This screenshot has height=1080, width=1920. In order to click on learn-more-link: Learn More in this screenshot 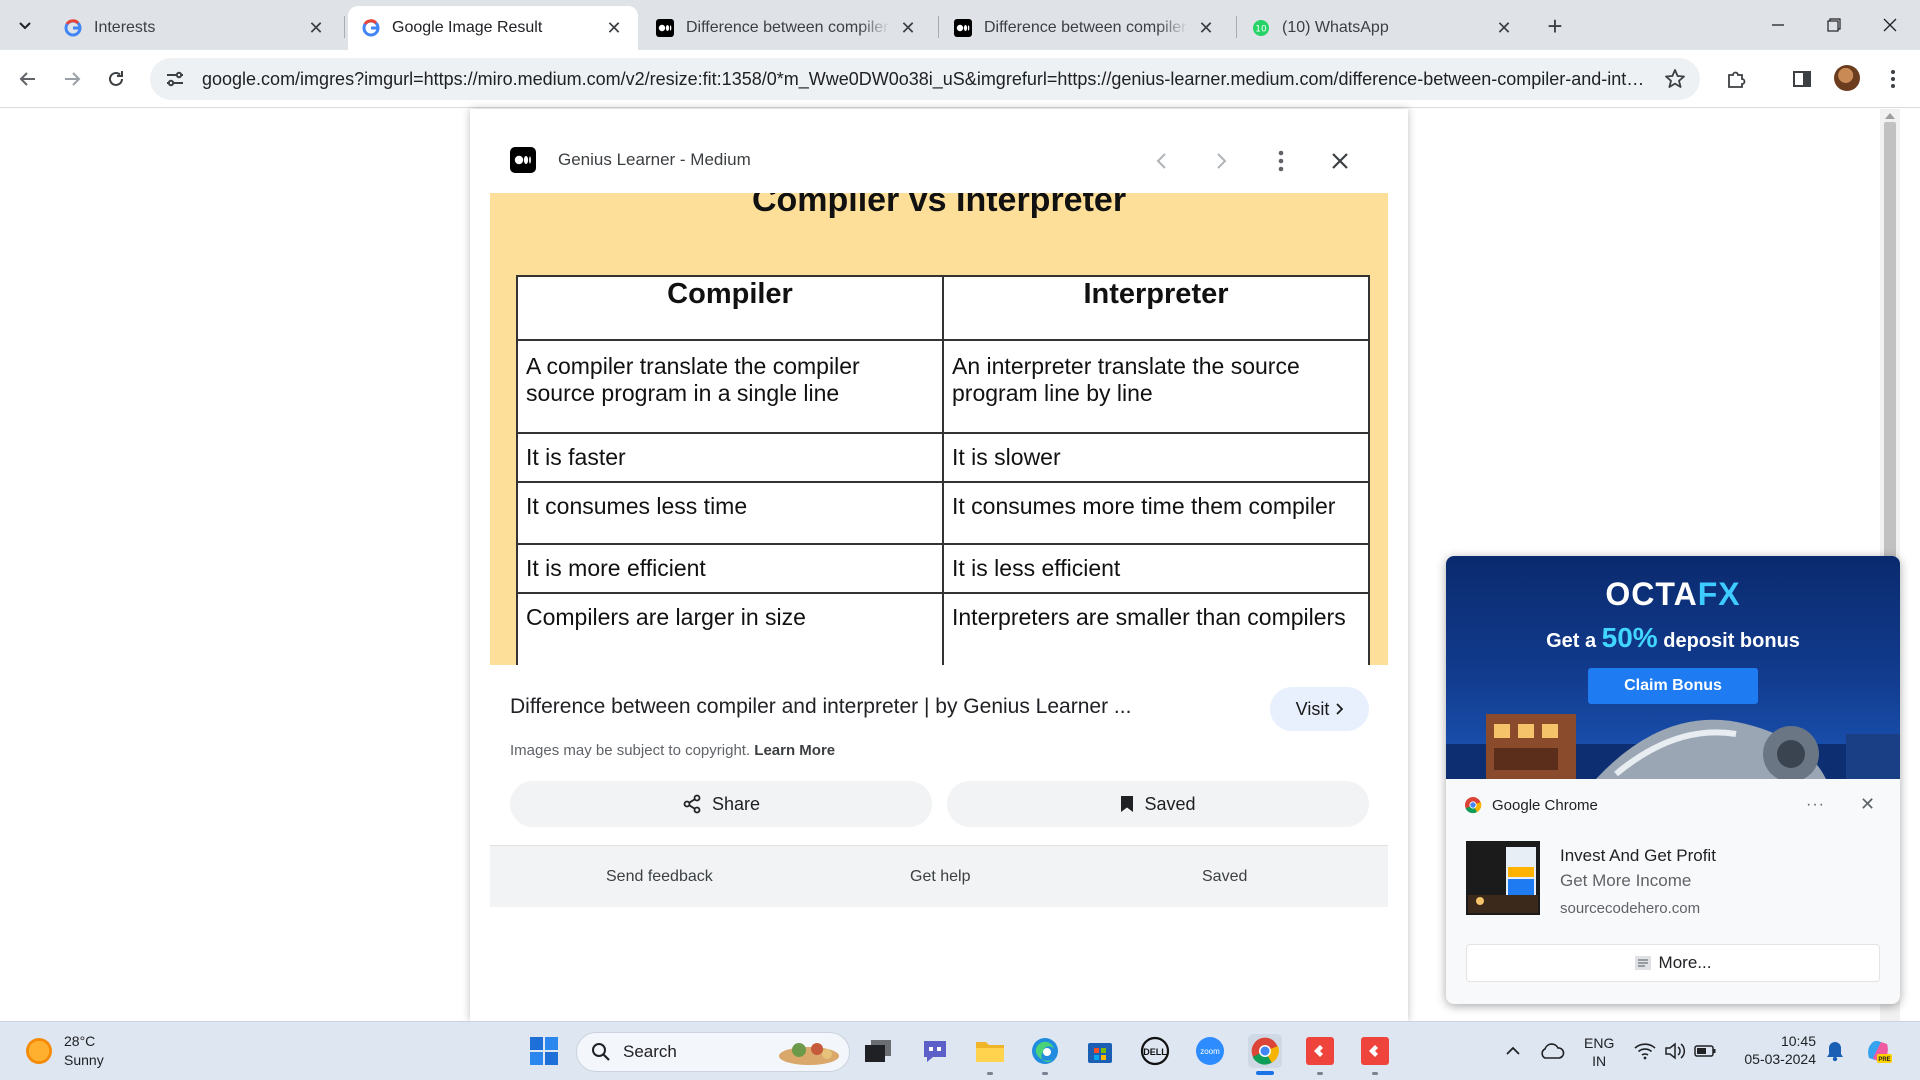, I will do `click(794, 750)`.